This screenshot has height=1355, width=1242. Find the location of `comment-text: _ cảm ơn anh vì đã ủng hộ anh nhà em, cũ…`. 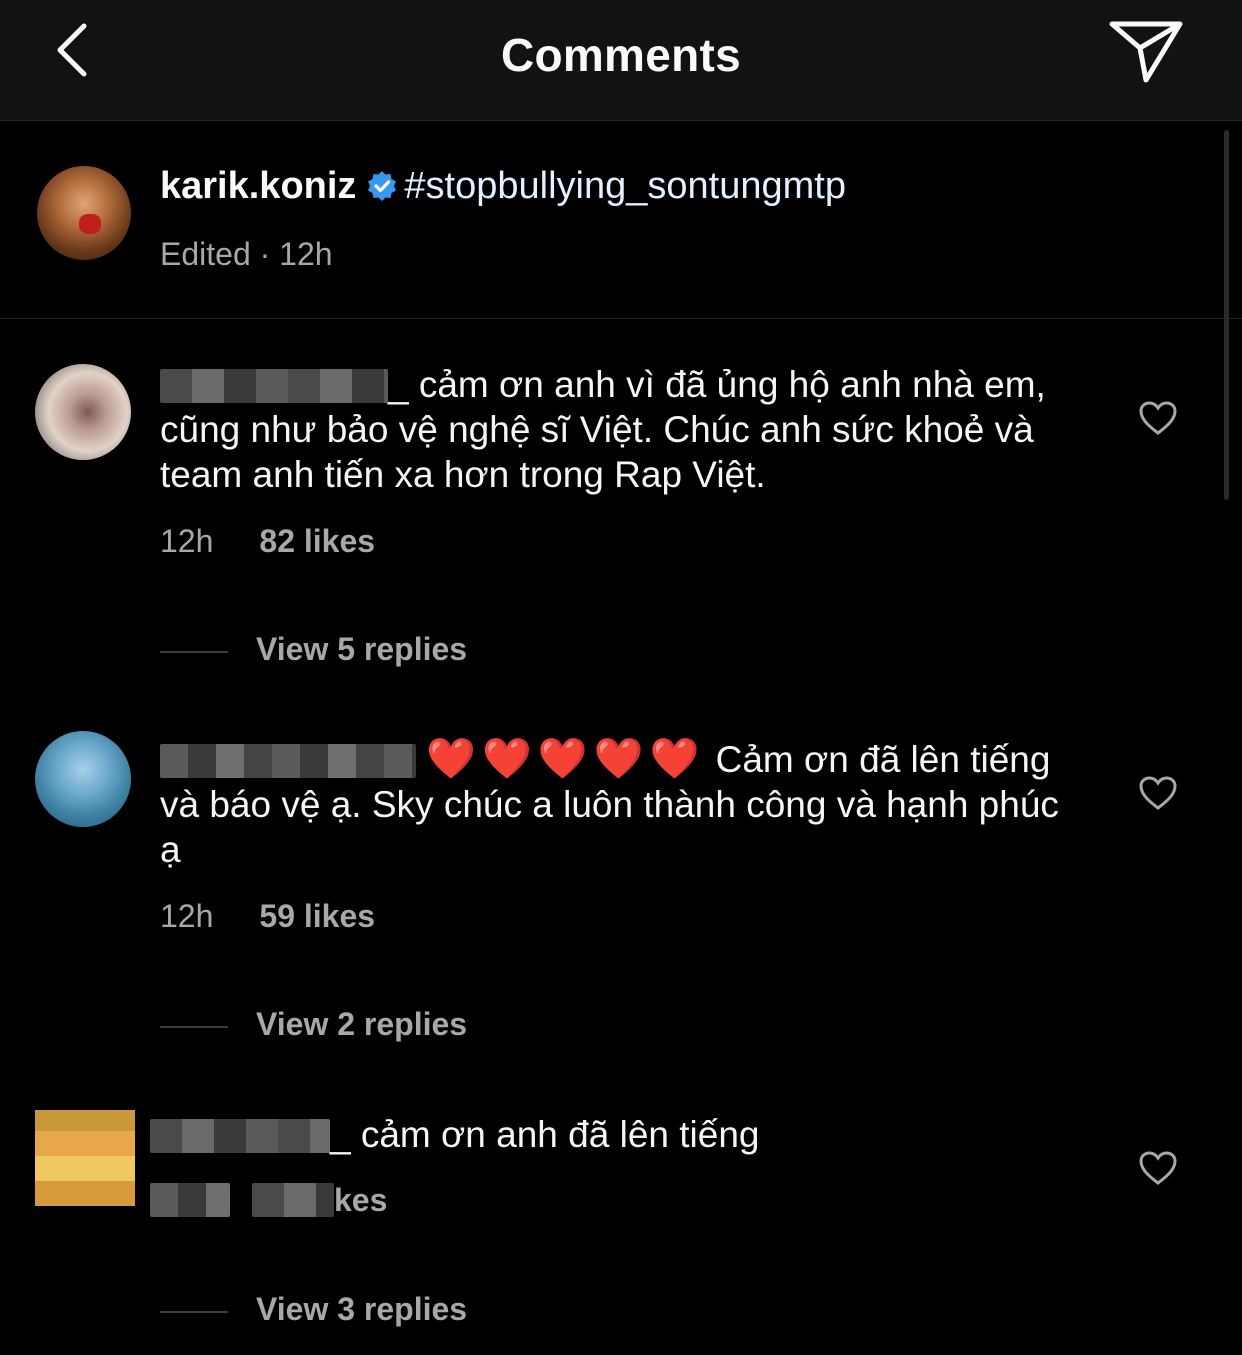

comment-text: _ cảm ơn anh vì đã ủng hộ anh nhà em, cũ… is located at coordinates (603, 429).